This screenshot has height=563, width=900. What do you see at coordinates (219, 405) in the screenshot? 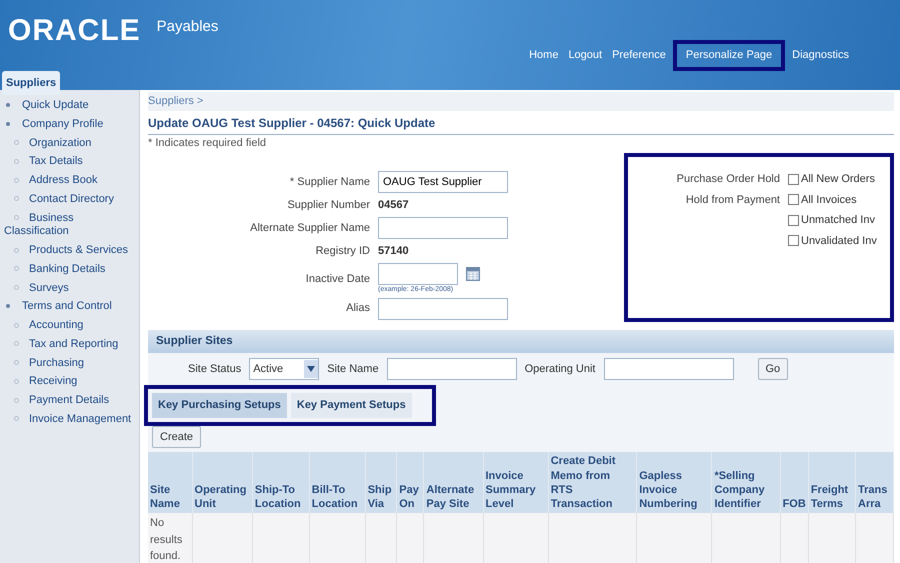
I see `subtab: Key Purchasing Setups` at bounding box center [219, 405].